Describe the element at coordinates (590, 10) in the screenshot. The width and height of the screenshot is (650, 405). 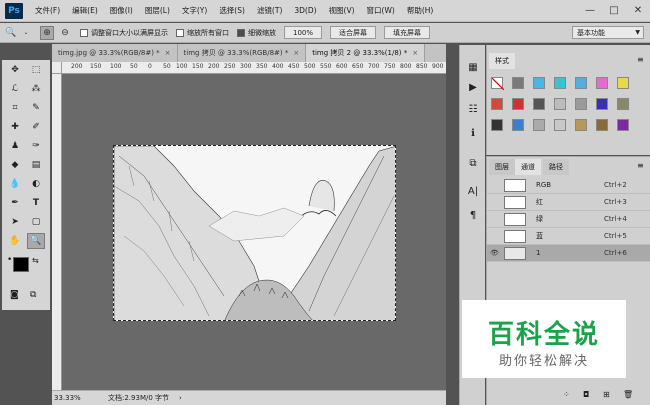
I see `minimize-button: —` at that location.